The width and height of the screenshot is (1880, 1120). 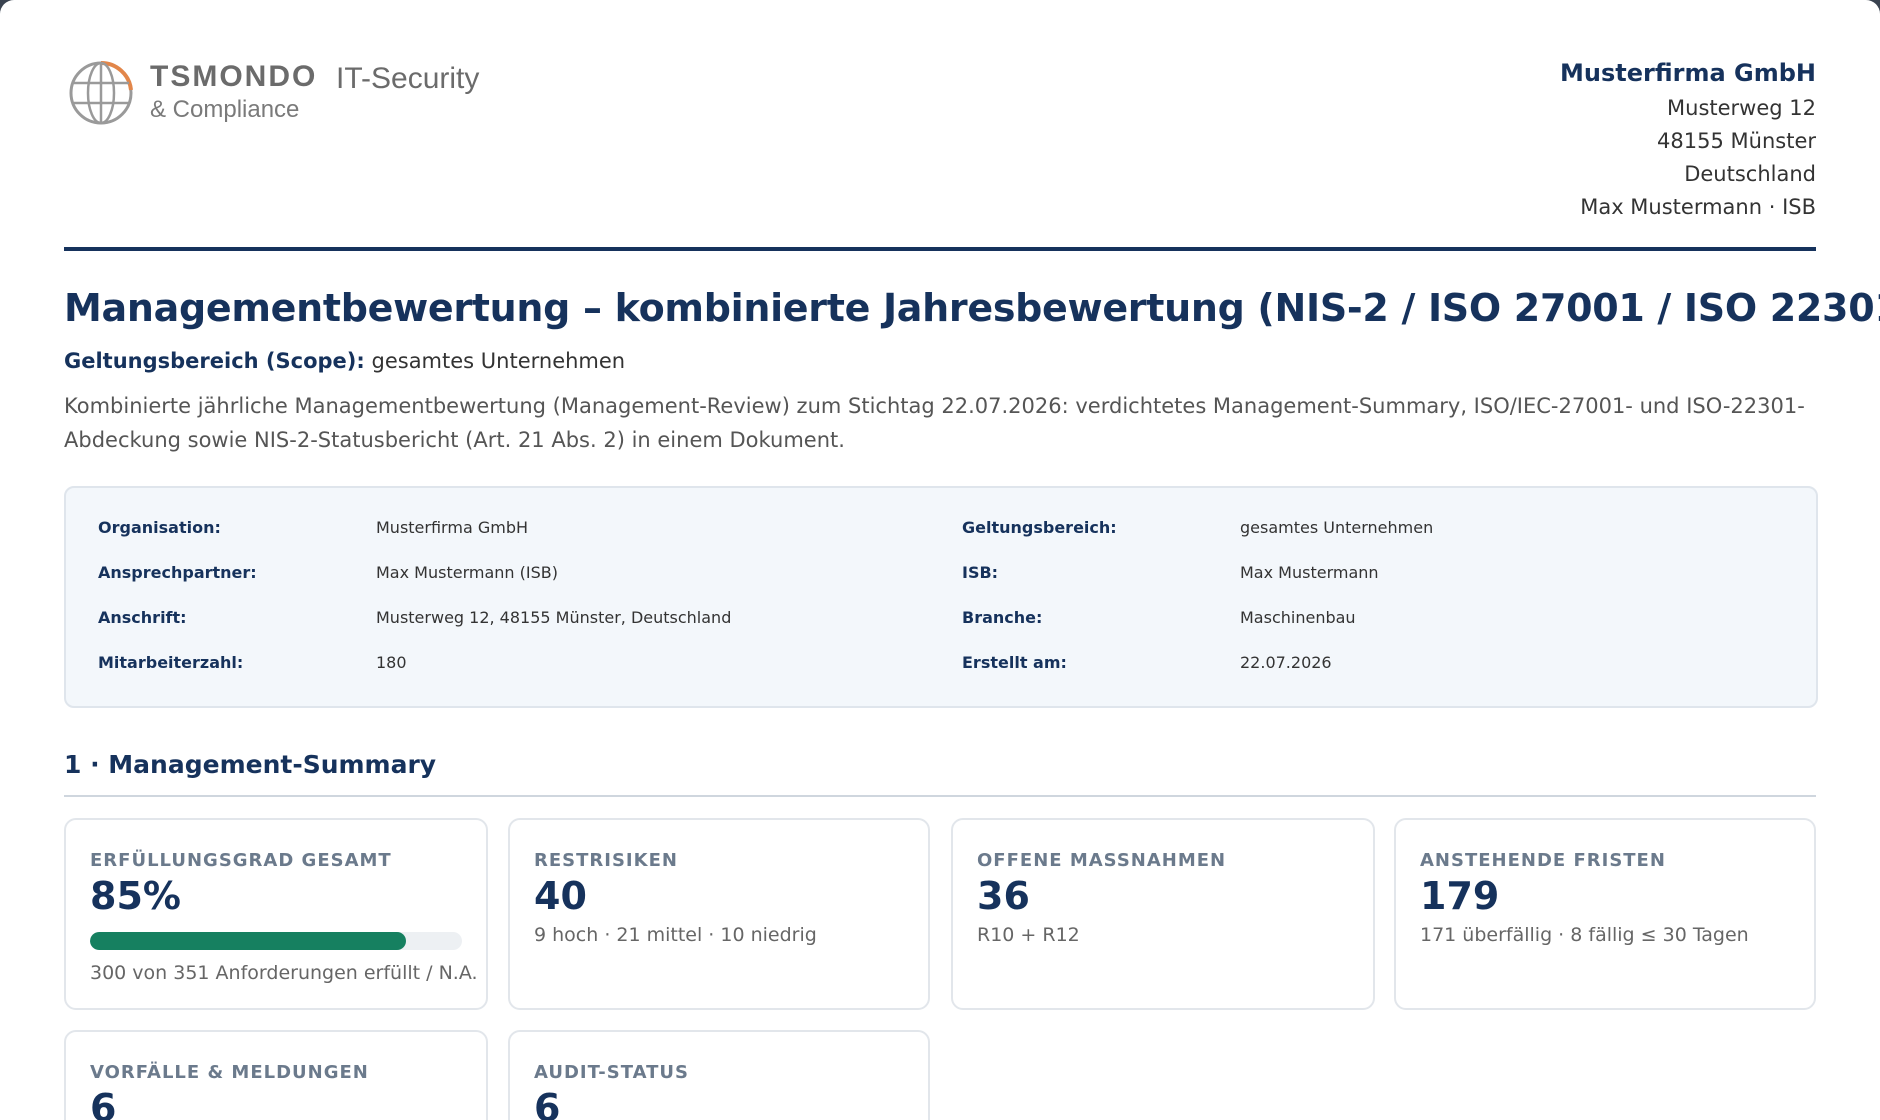 What do you see at coordinates (225, 109) in the screenshot?
I see `brand-tagline: & Compliance` at bounding box center [225, 109].